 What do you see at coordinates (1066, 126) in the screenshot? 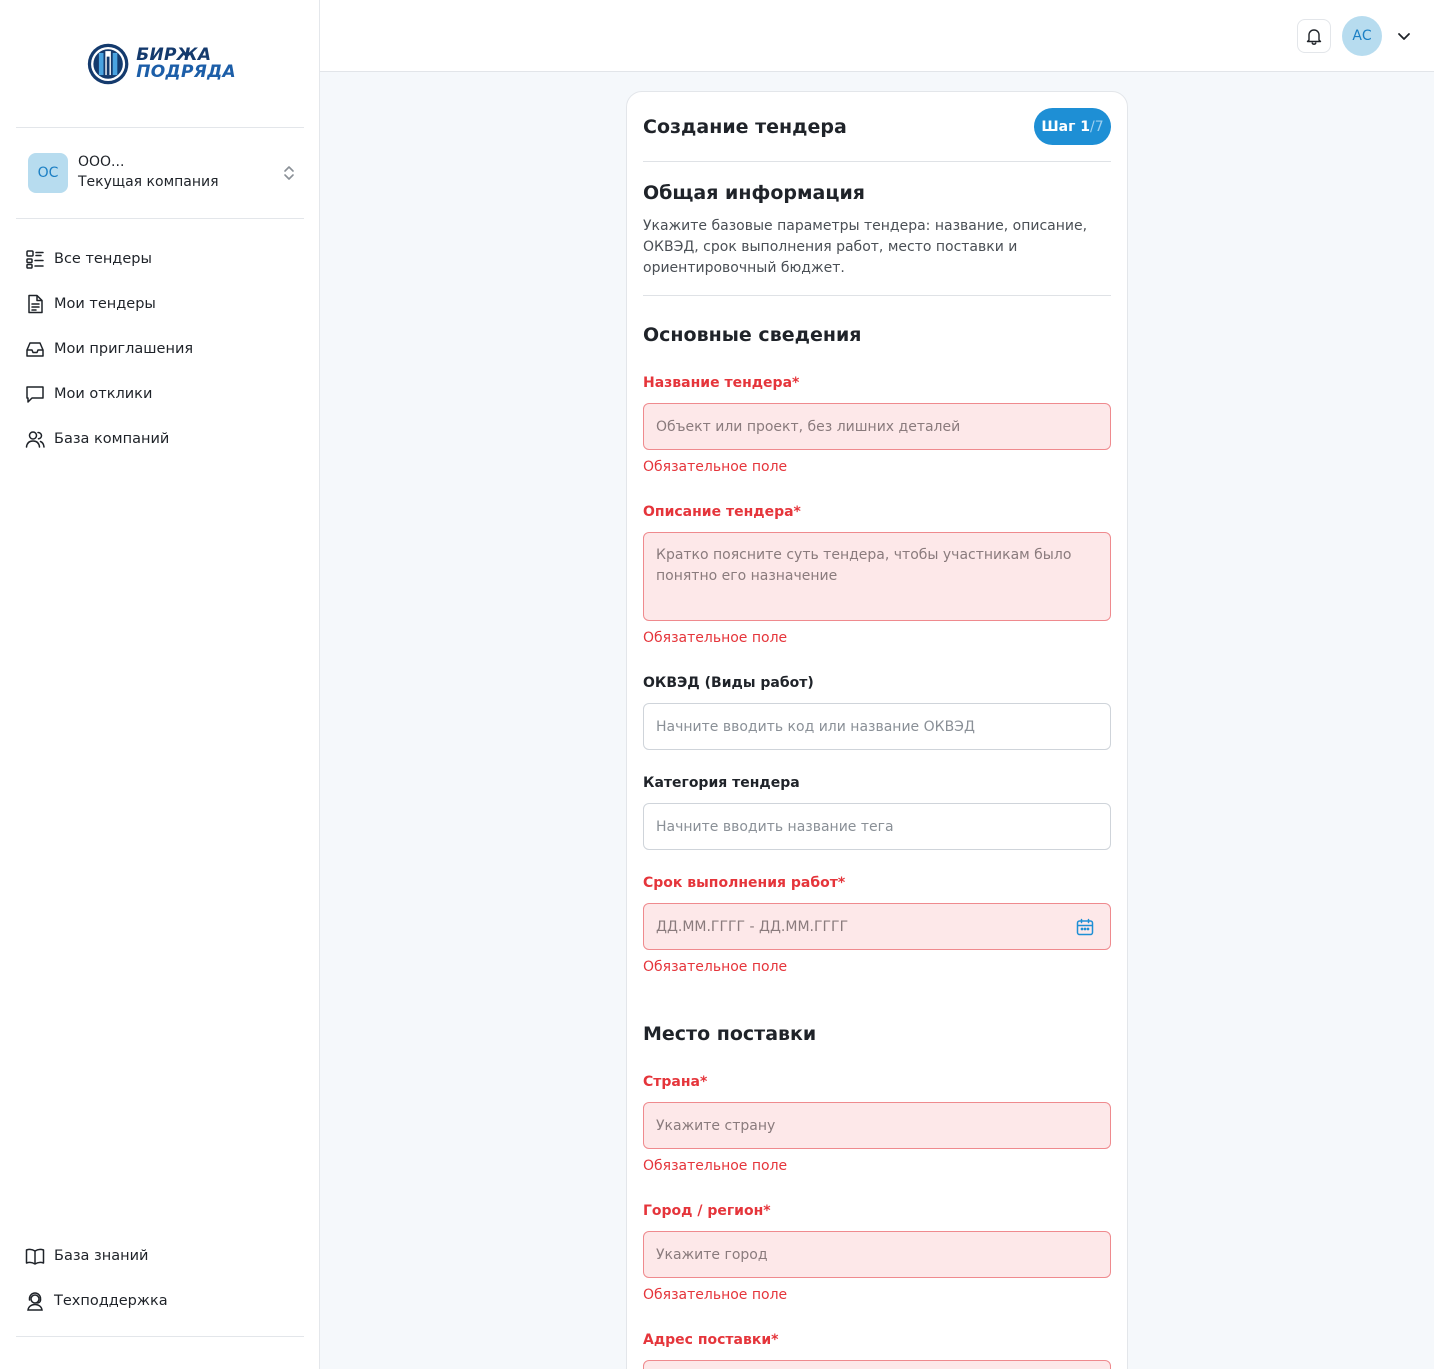
I see `step-current: Шаг 1` at bounding box center [1066, 126].